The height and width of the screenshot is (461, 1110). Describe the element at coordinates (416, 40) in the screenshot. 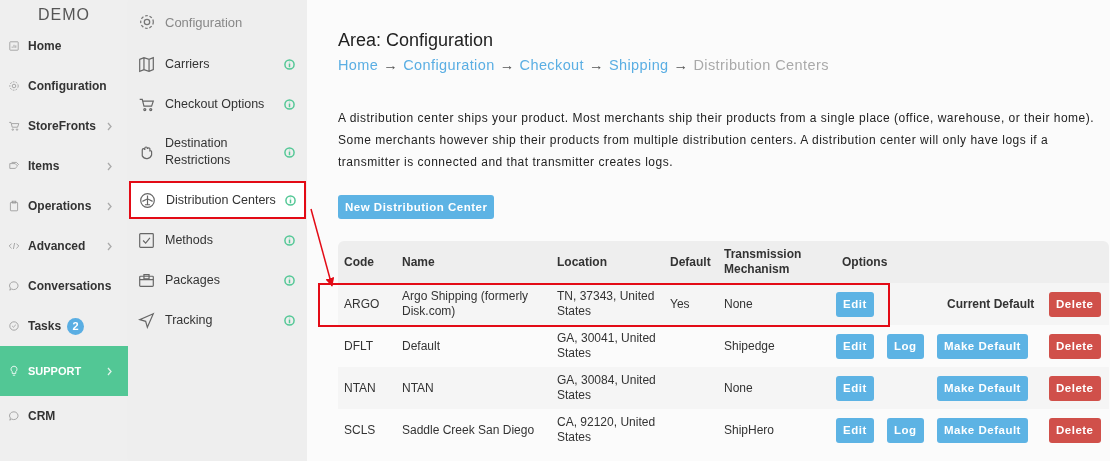

I see `page-title: Area: Configuration` at that location.